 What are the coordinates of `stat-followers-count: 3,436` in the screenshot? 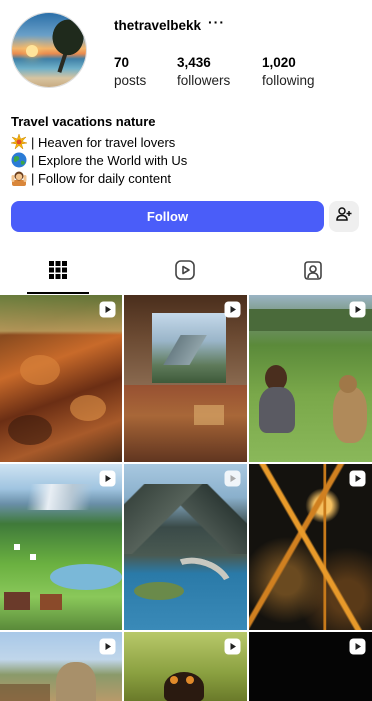 It's located at (194, 62).